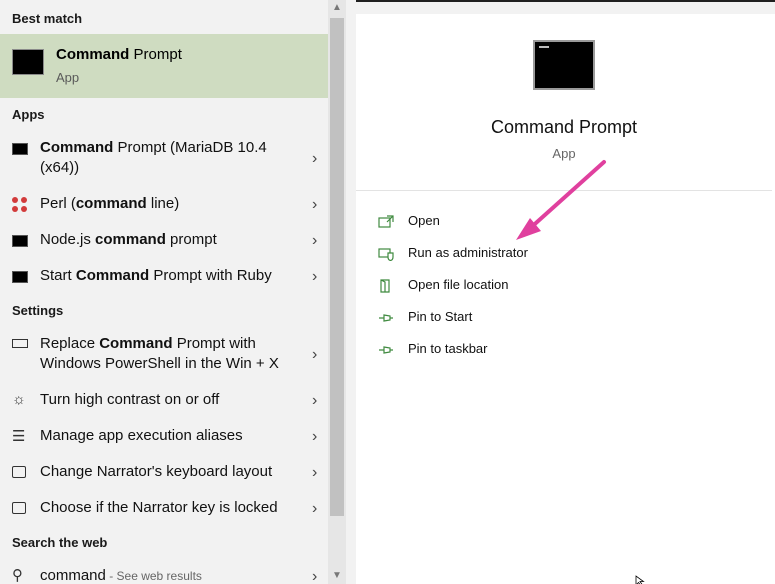 The width and height of the screenshot is (775, 584). Describe the element at coordinates (110, 203) in the screenshot. I see `app-item-label: Perl (command line)` at that location.